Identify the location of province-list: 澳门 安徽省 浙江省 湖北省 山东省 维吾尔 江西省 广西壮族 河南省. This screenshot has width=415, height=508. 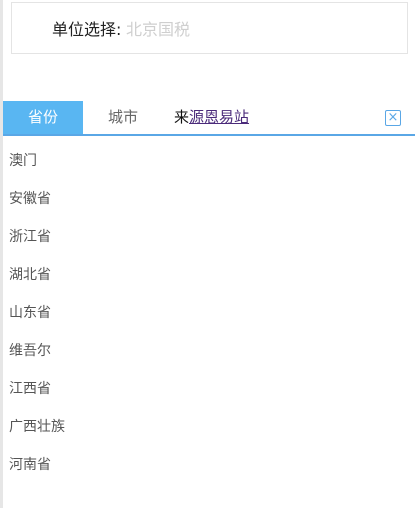
(37, 324).